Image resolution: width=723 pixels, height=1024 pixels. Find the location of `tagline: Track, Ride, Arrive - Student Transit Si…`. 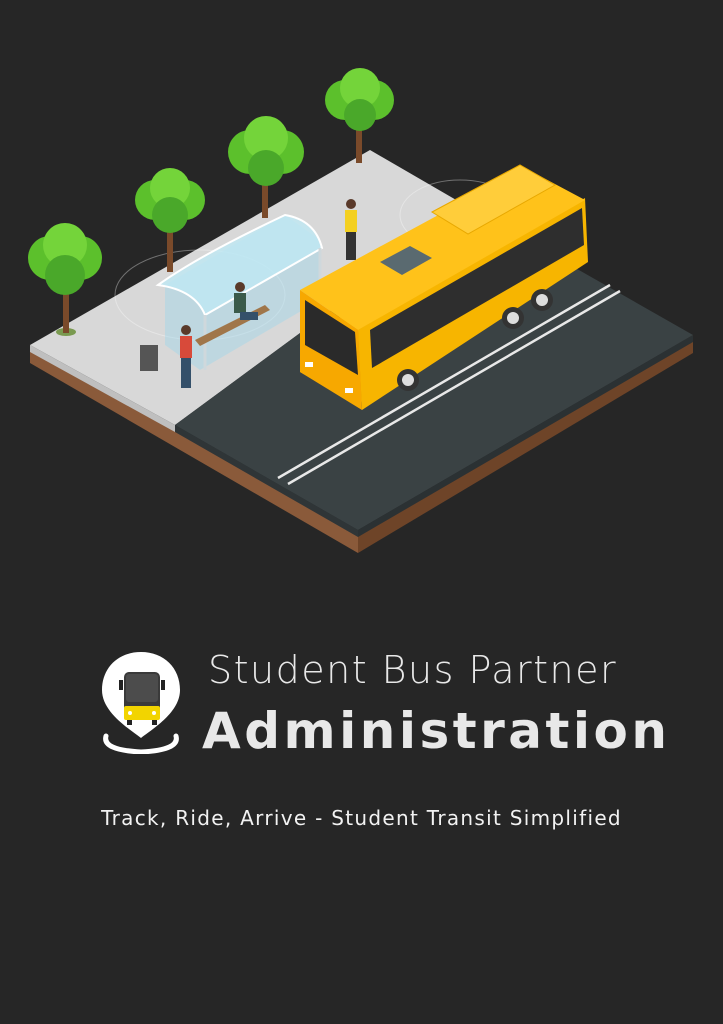

tagline: Track, Ride, Arrive - Student Transit Si… is located at coordinates (361, 818).